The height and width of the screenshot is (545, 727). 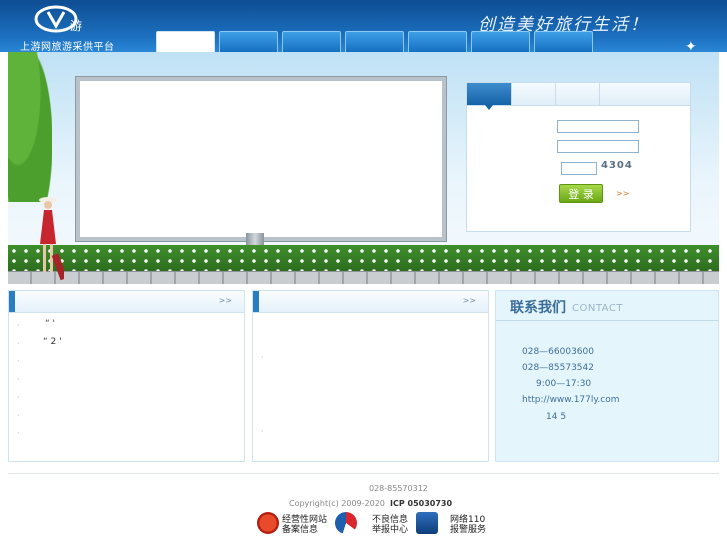 I want to click on contact-misc: 14 5, so click(x=556, y=417).